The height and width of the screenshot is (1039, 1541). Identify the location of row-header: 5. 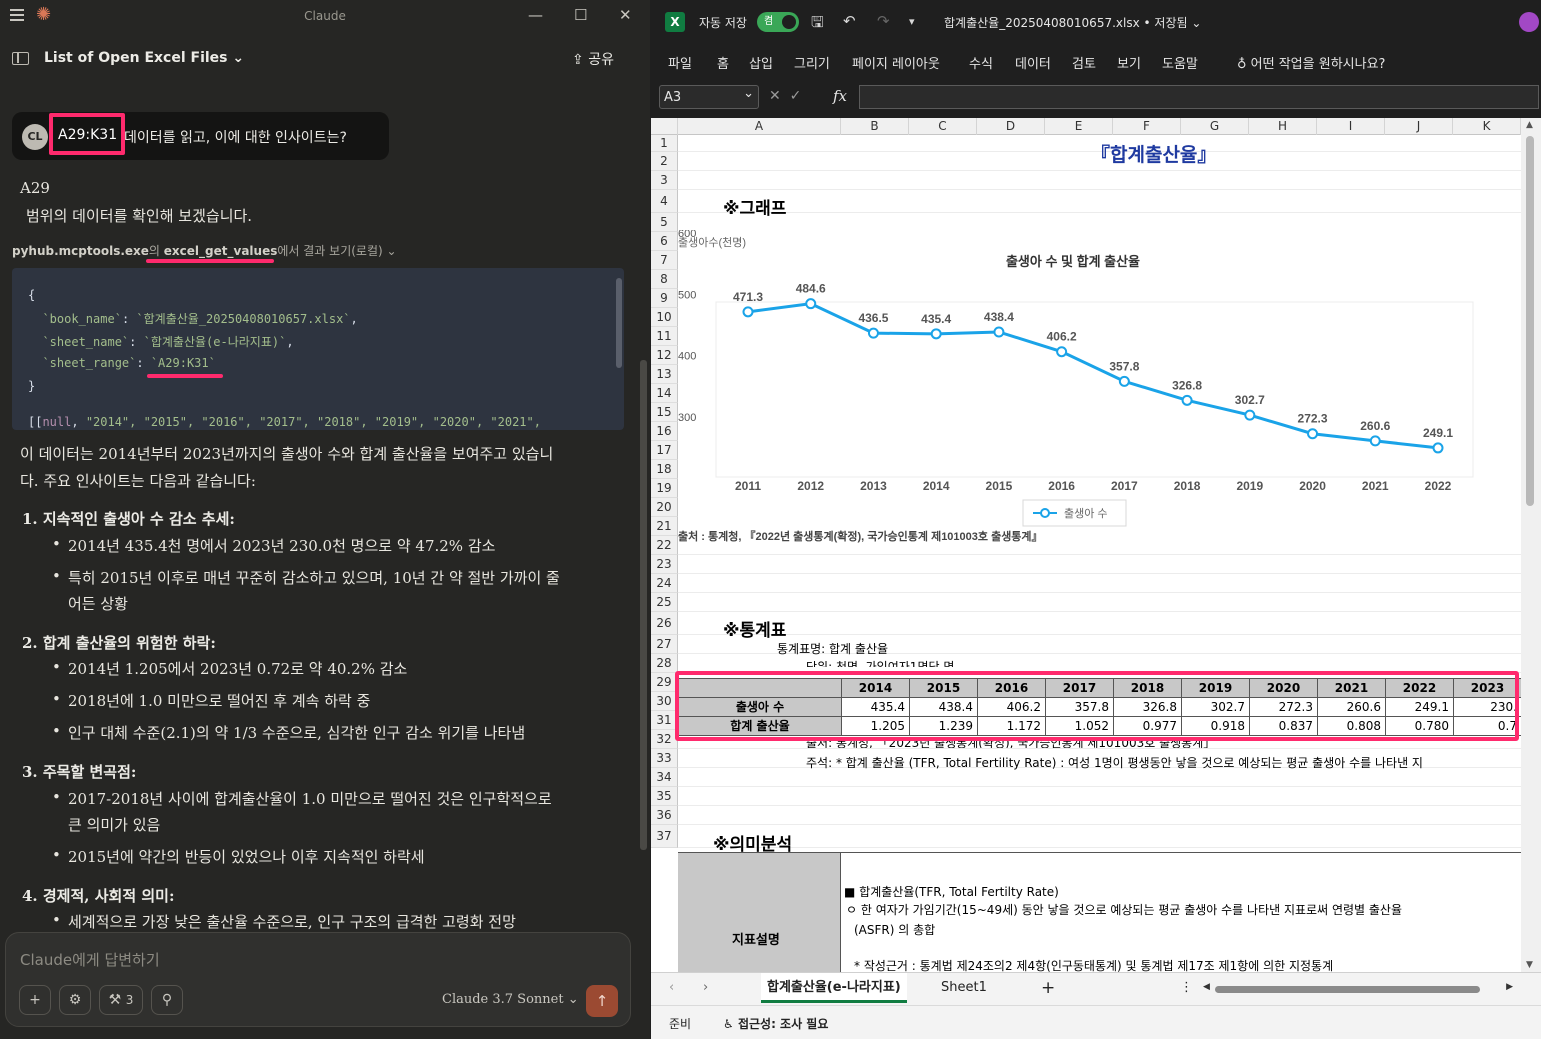
(664, 222).